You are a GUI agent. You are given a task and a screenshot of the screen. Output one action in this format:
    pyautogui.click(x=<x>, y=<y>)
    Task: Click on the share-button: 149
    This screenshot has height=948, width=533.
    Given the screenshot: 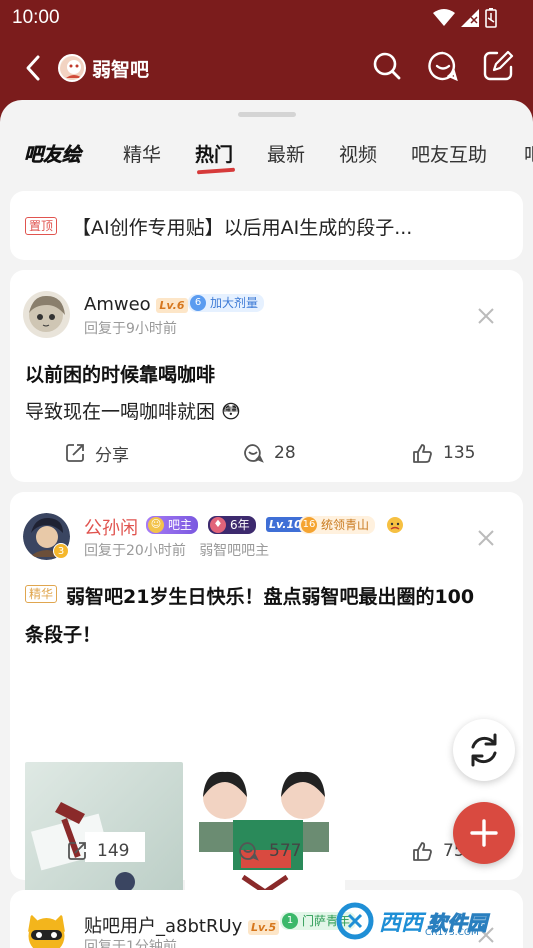 What is the action you would take?
    pyautogui.click(x=98, y=851)
    